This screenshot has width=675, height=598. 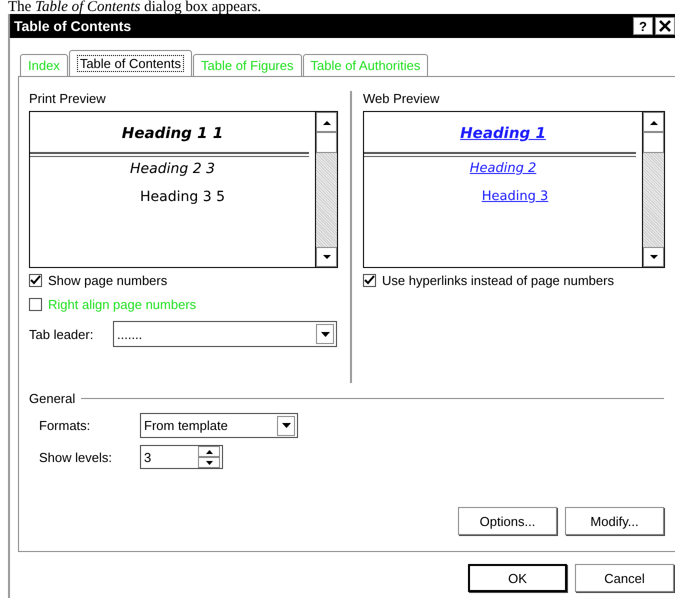 What do you see at coordinates (172, 170) in the screenshot?
I see `preview-heading: Heading 2 3` at bounding box center [172, 170].